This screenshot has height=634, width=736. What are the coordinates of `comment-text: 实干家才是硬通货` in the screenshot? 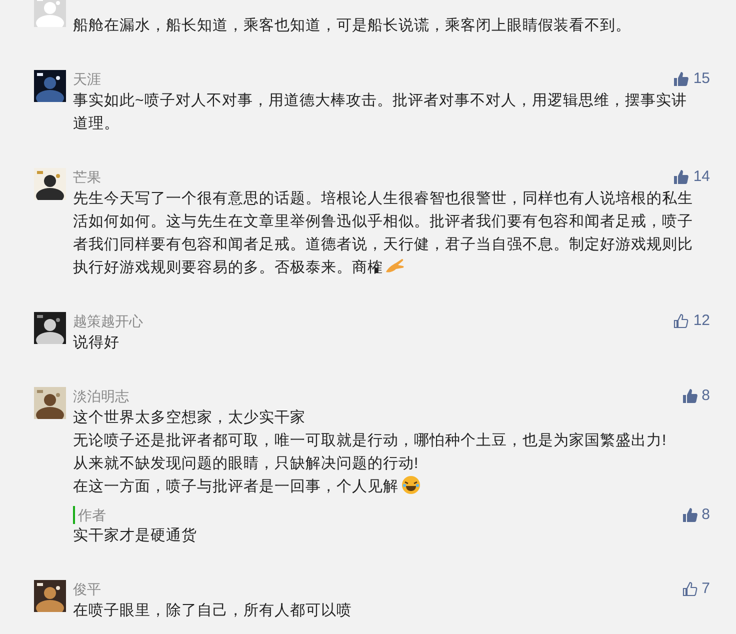 It's located at (135, 536).